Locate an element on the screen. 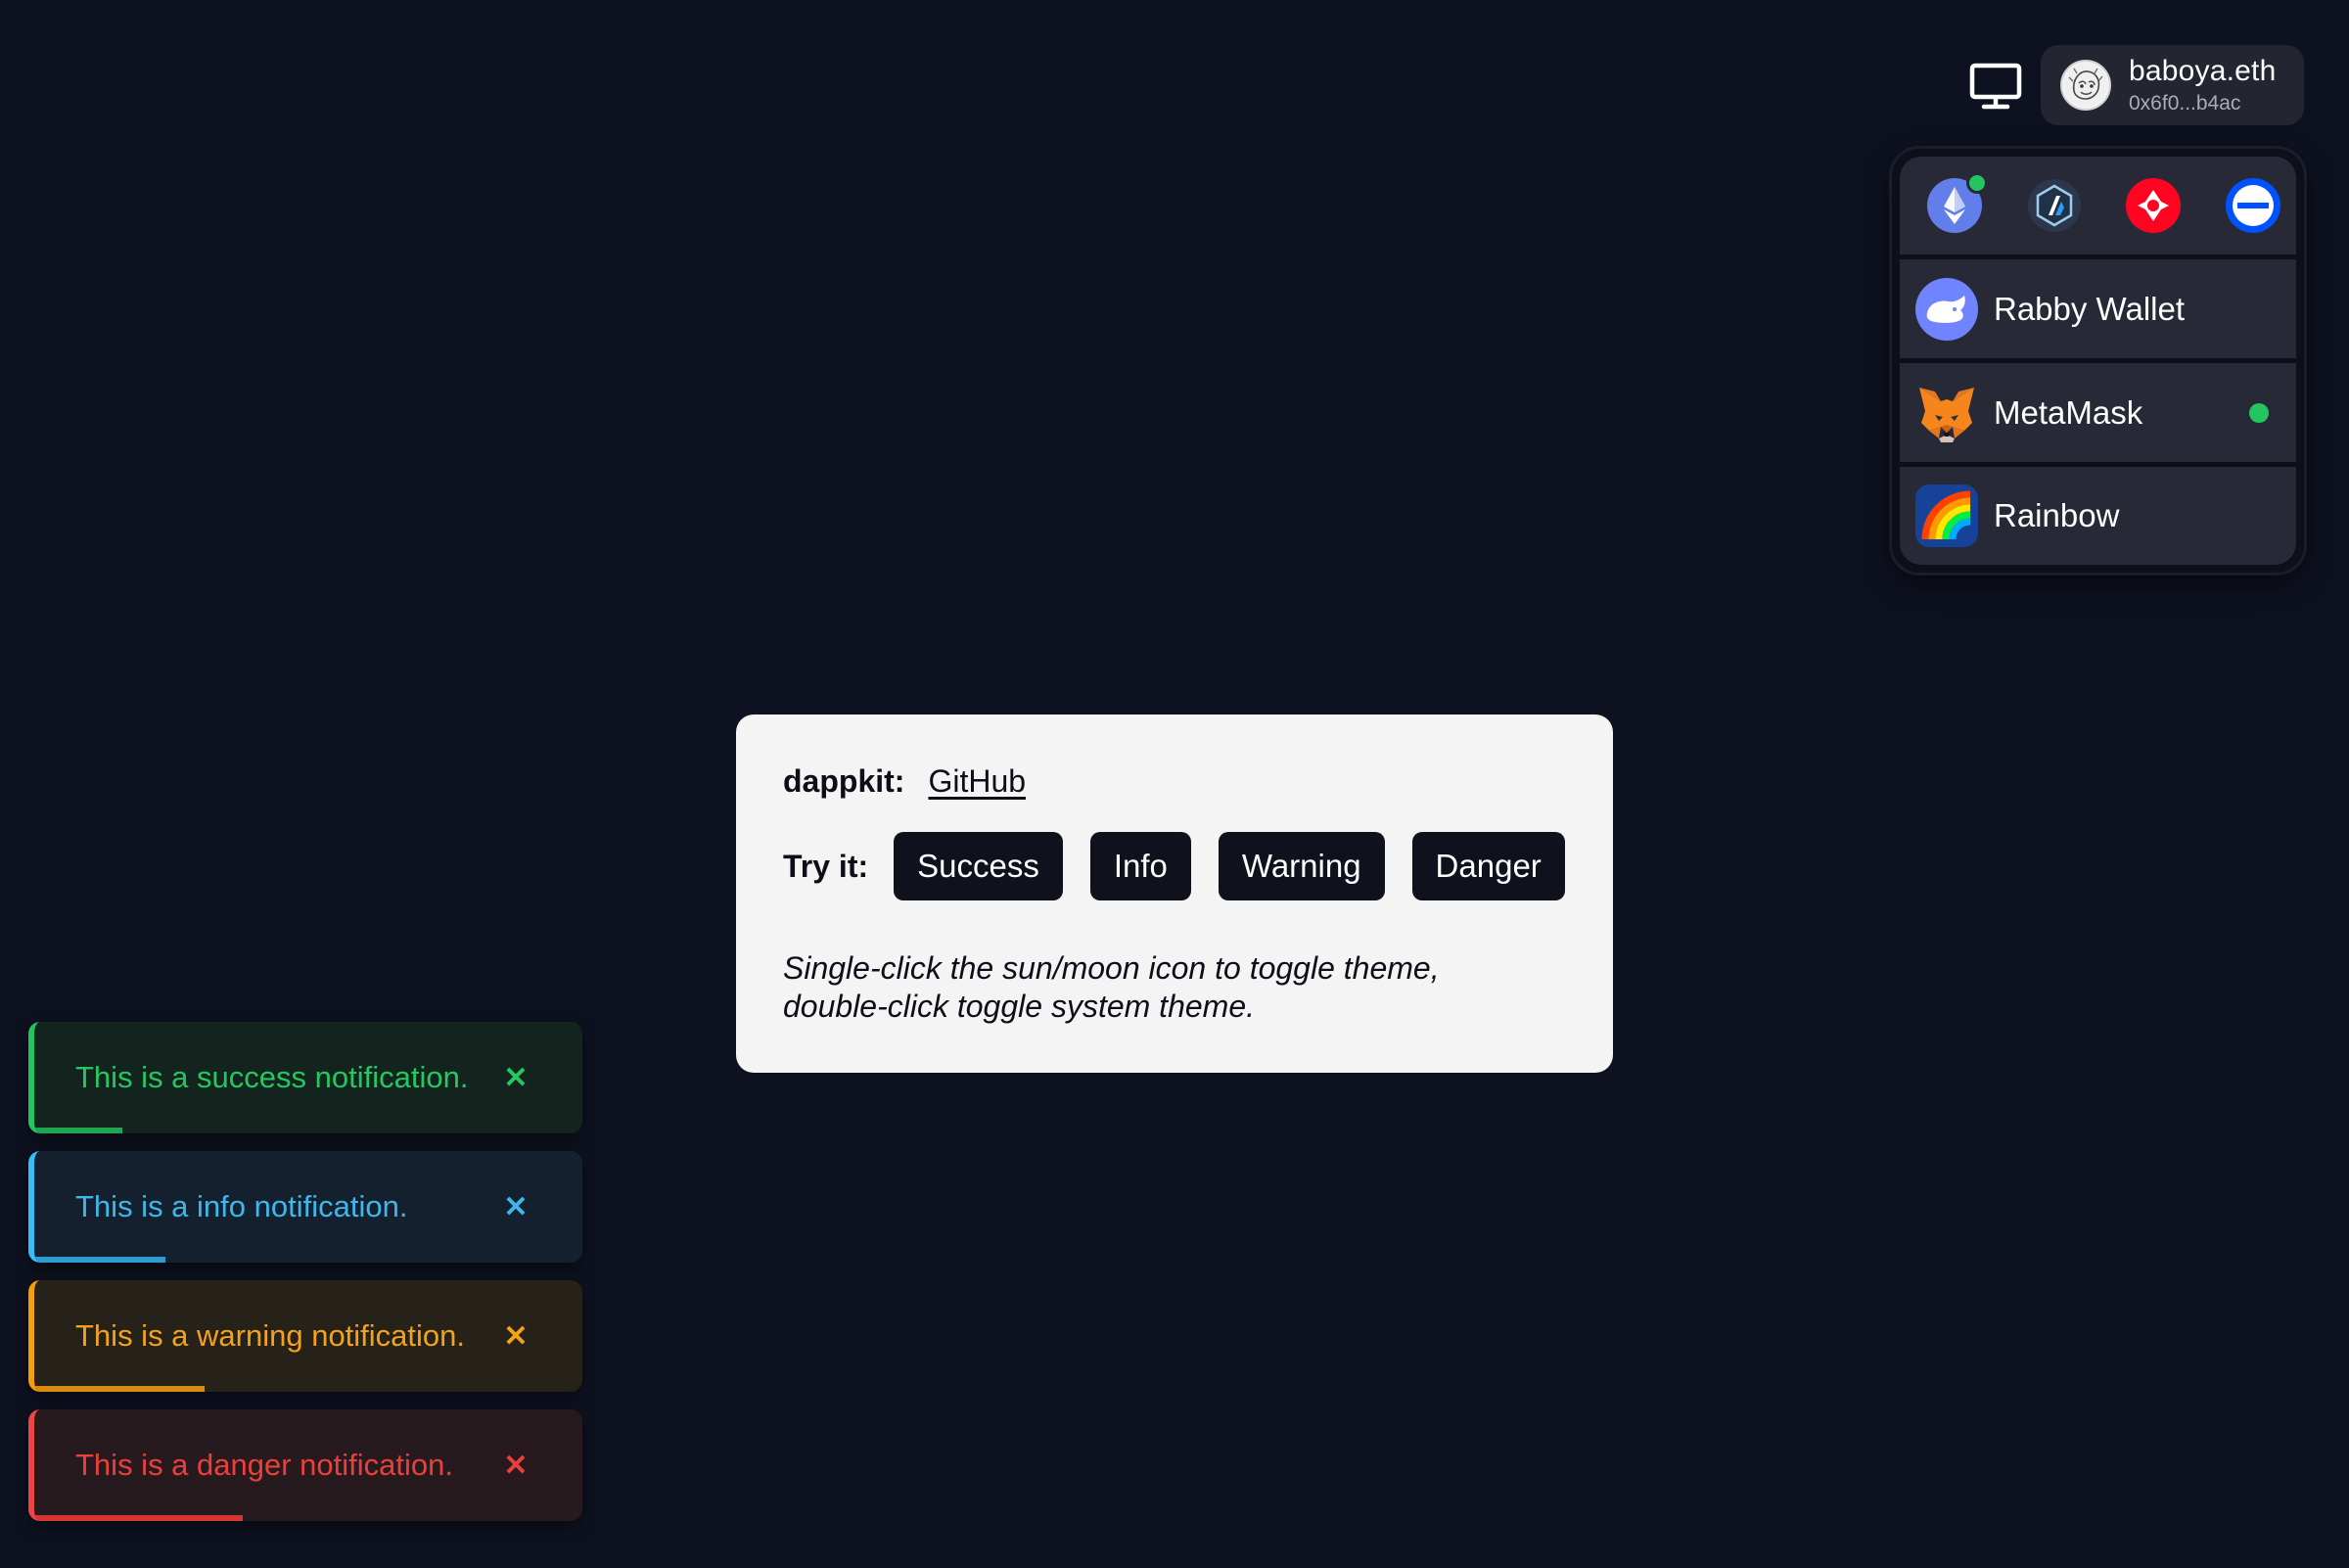  success-button: Success is located at coordinates (978, 866).